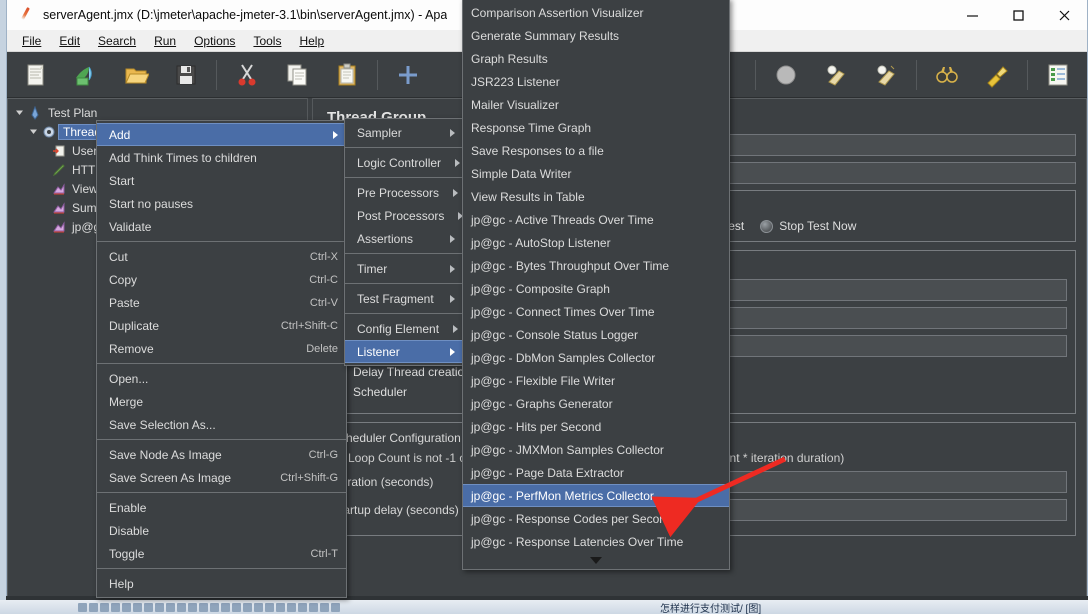 The image size is (1088, 614). Describe the element at coordinates (404, 268) in the screenshot. I see `add-item-timer: Timer` at that location.